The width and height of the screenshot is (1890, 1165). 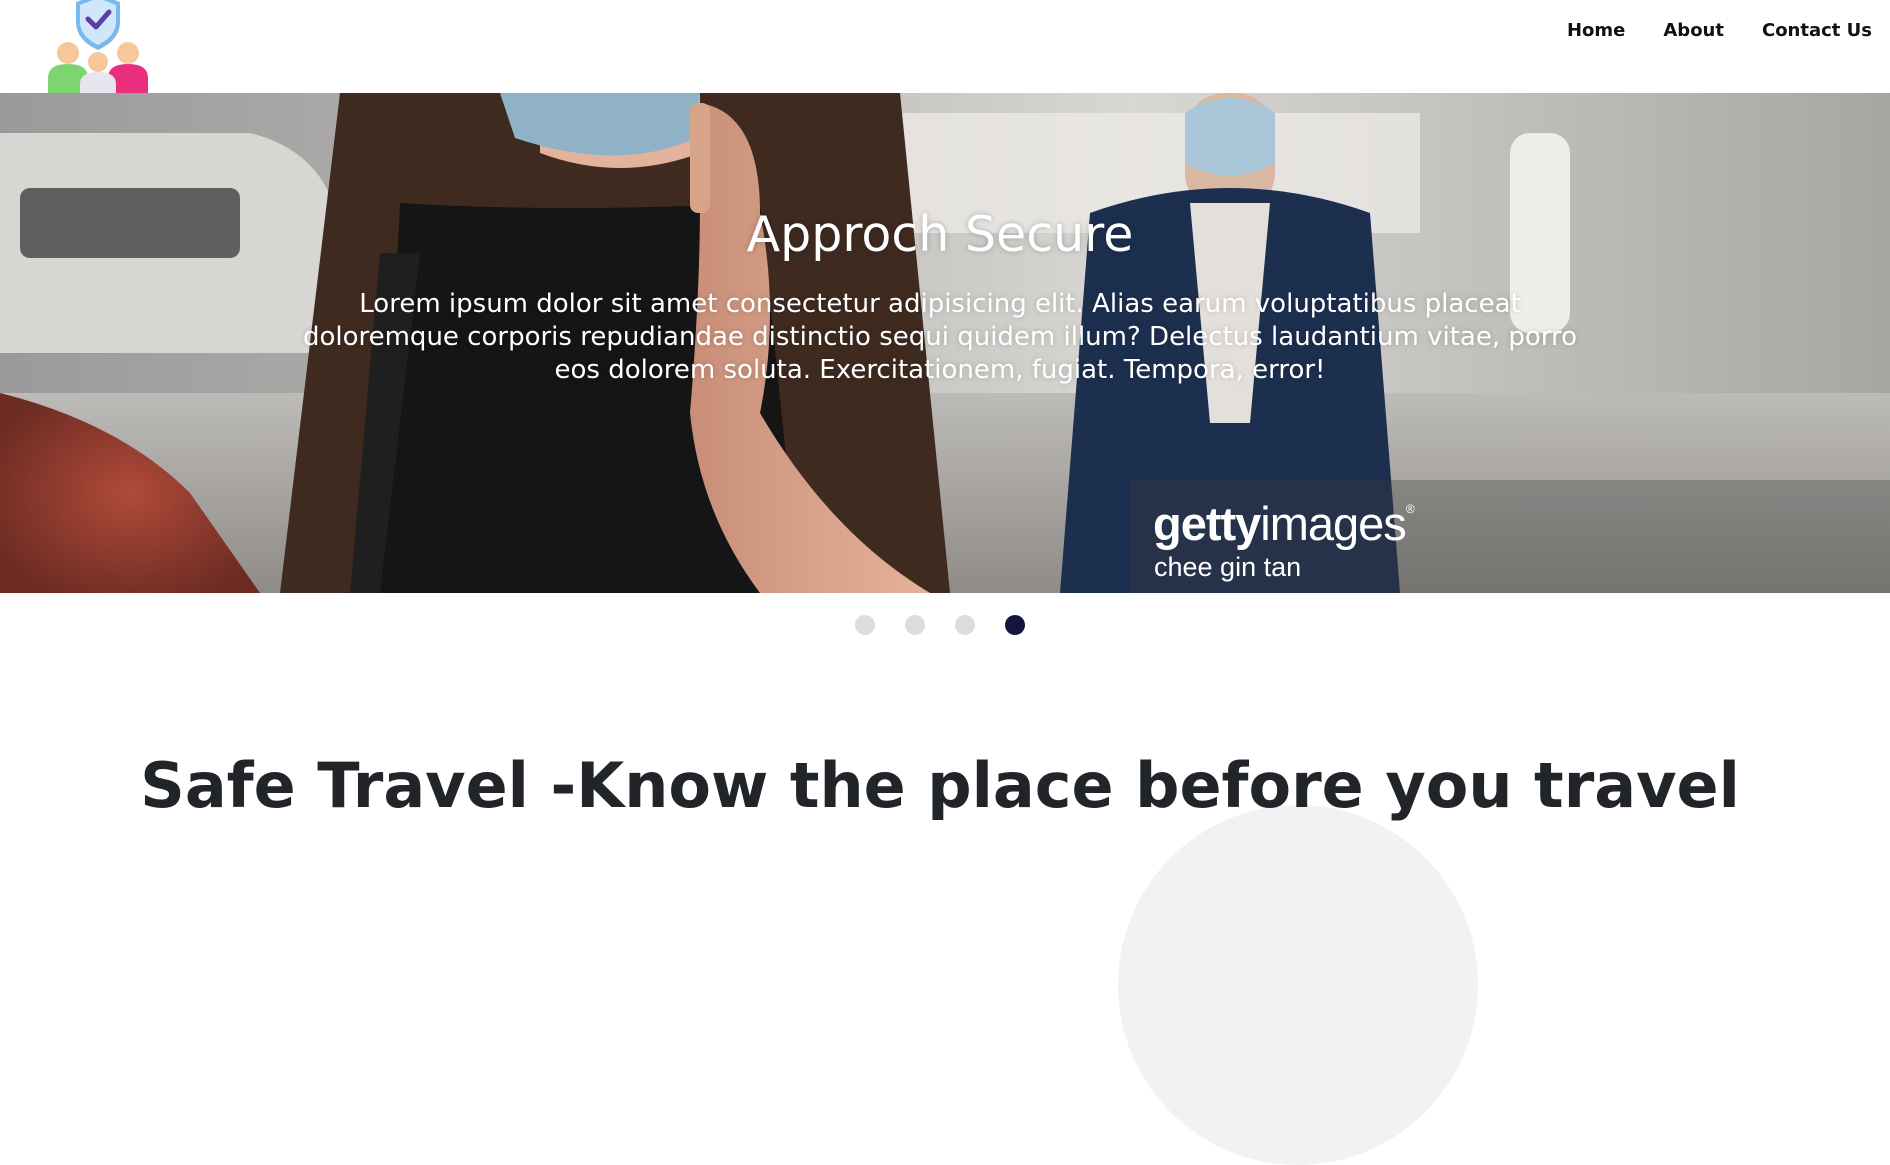 What do you see at coordinates (1817, 30) in the screenshot?
I see `nav-contact-link: Contact Us` at bounding box center [1817, 30].